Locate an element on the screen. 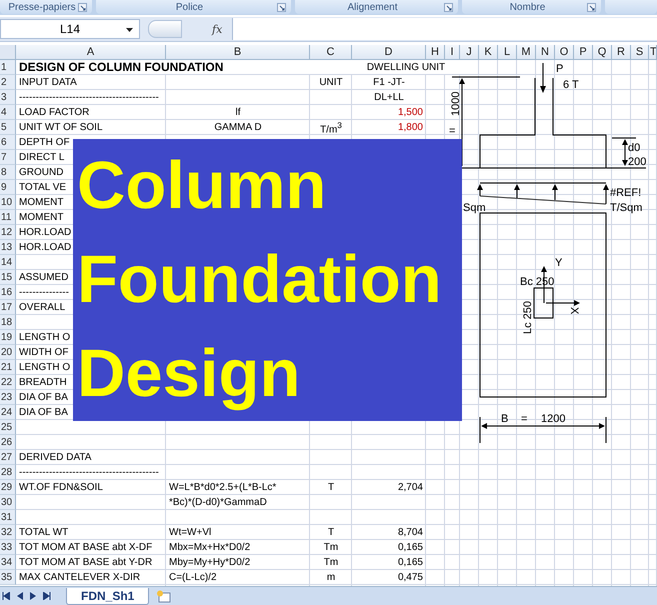 The image size is (657, 605). table-cell-text: BREADTH is located at coordinates (43, 383).